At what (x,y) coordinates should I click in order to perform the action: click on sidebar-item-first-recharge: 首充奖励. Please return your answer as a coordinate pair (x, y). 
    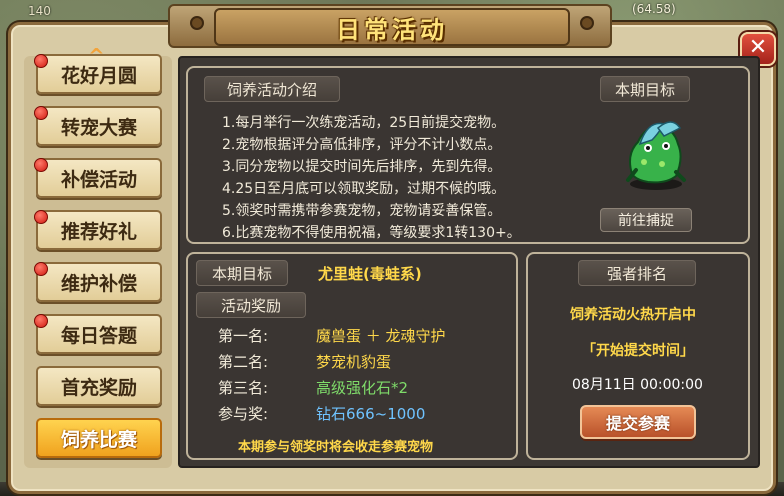
    Looking at the image, I should click on (99, 386).